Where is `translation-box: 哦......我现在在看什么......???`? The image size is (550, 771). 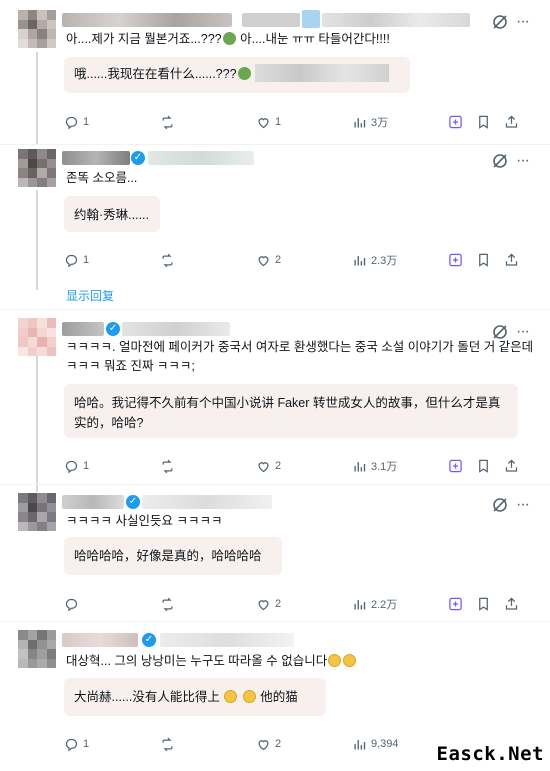 translation-box: 哦......我现在在看什么......??? is located at coordinates (237, 75).